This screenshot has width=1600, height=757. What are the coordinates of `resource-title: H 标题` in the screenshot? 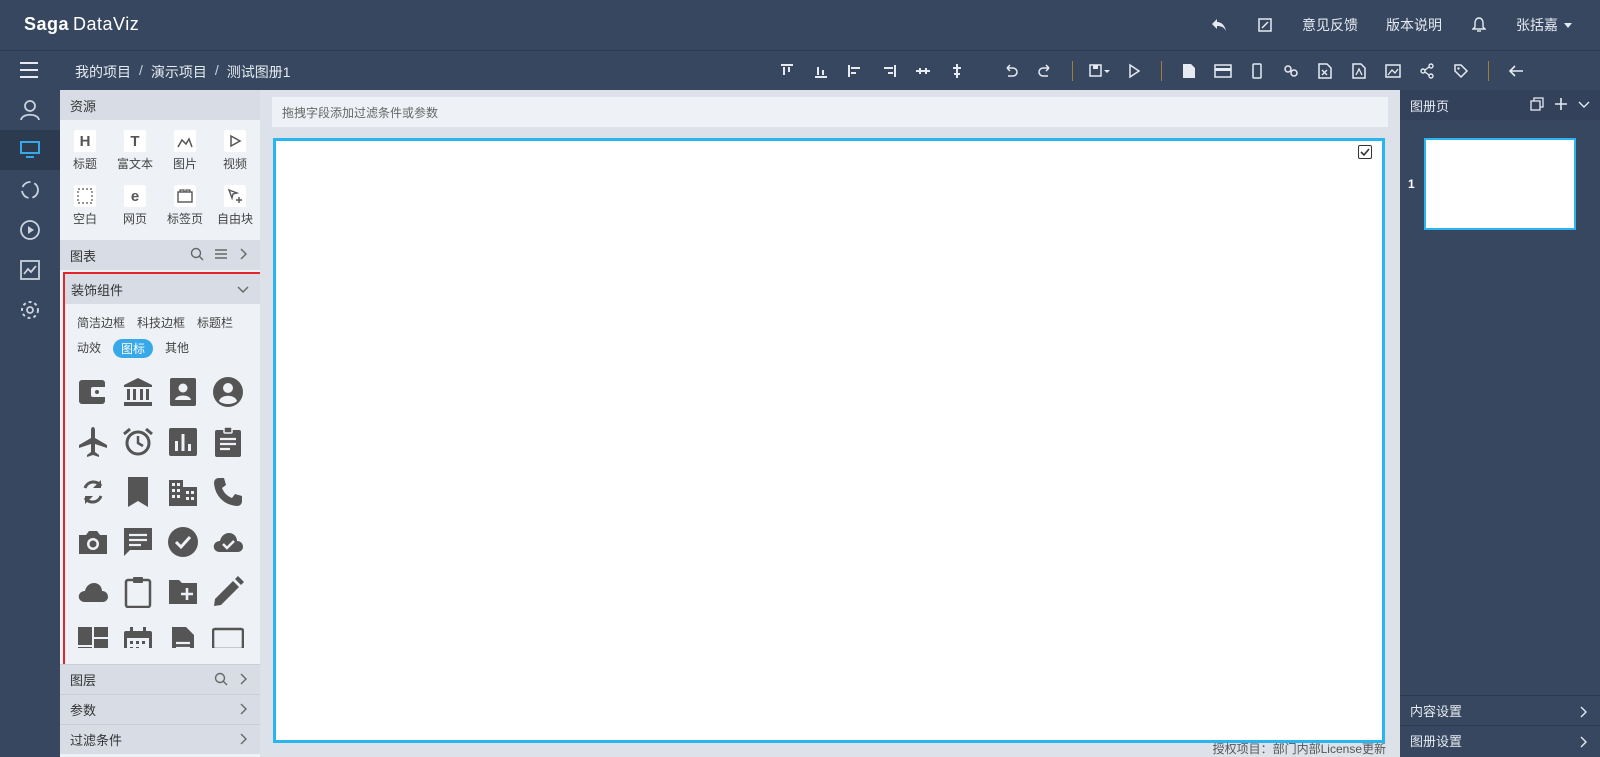 It's located at (85, 157).